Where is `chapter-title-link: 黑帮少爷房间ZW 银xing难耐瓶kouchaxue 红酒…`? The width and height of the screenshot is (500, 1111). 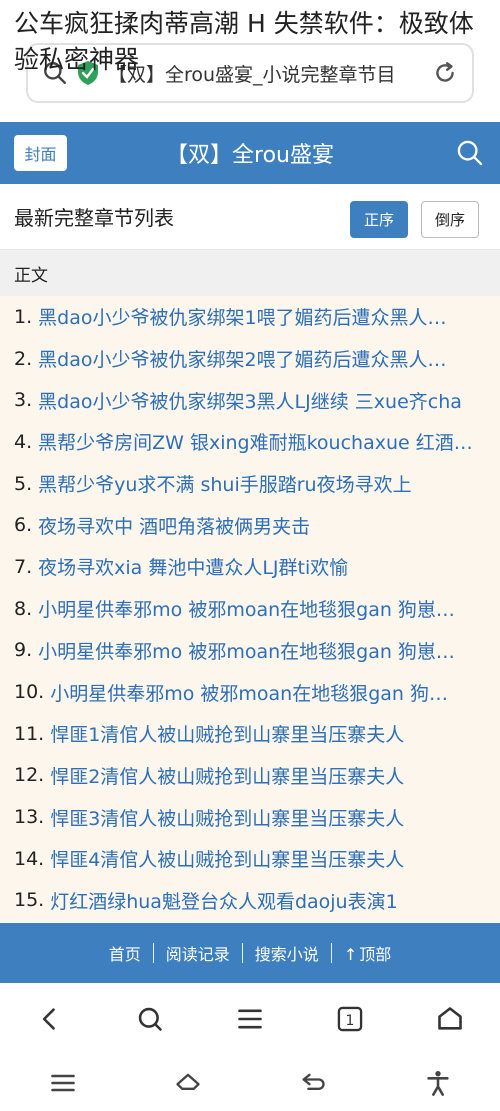 chapter-title-link: 黑帮少爷房间ZW 银xing难耐瓶kouchaxue 红酒… is located at coordinates (255, 441).